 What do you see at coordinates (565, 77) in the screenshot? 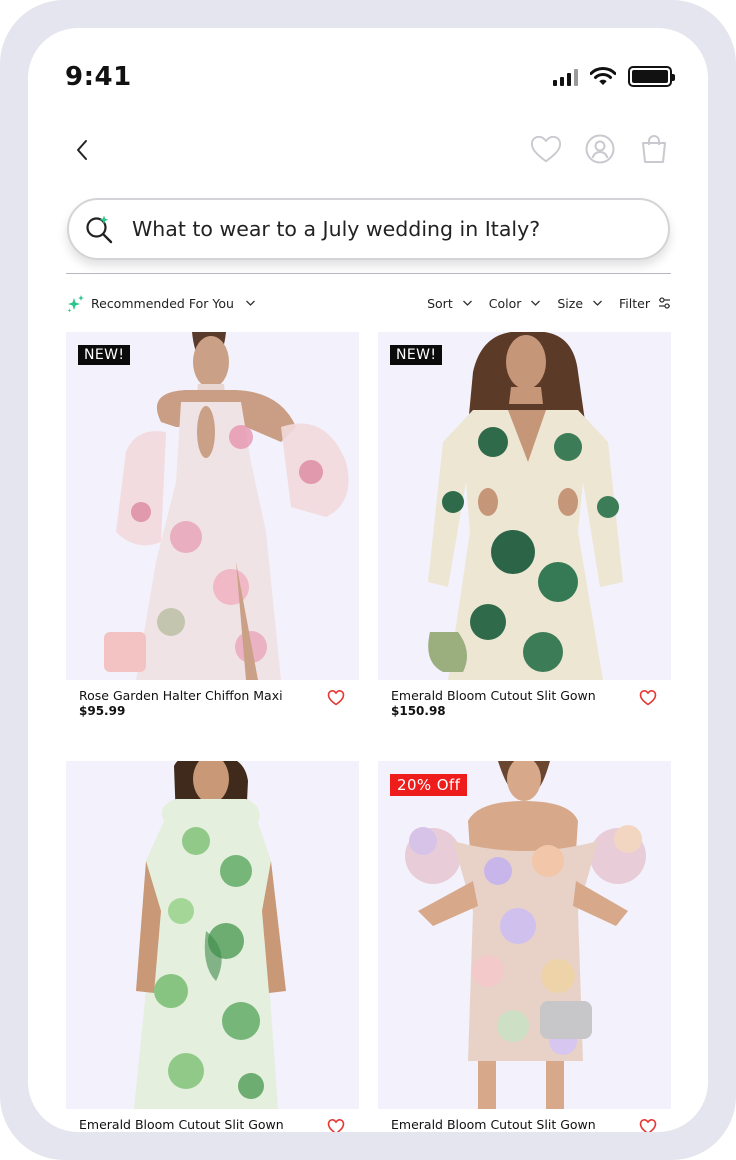
I see `cellular-signal-icon` at bounding box center [565, 77].